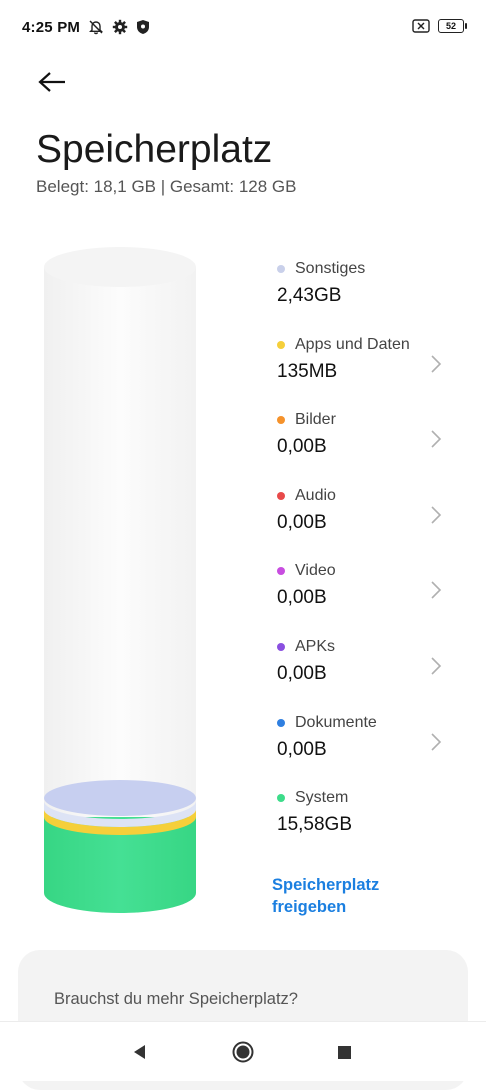 This screenshot has height=1090, width=486. I want to click on nav-home-button, so click(243, 1052).